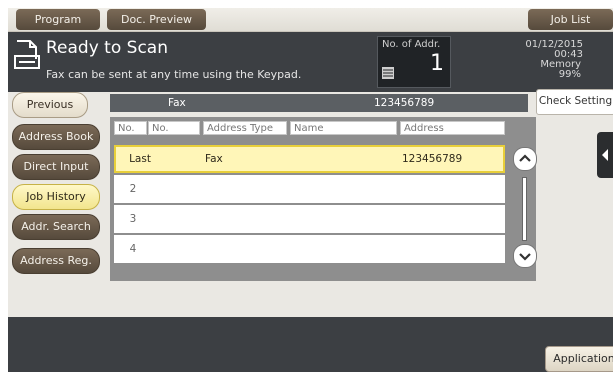 This screenshot has width=613, height=372. Describe the element at coordinates (133, 219) in the screenshot. I see `row-no: 3` at that location.